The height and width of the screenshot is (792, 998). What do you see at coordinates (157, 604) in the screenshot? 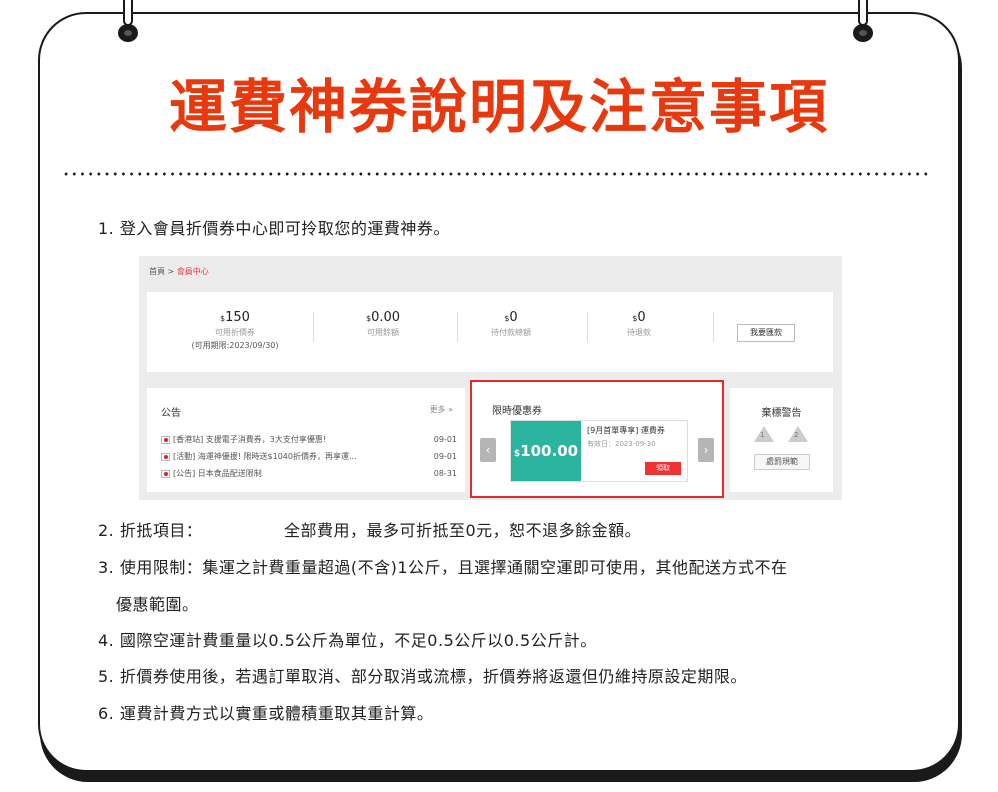
I see `item-3-cont: 優惠範圍。` at bounding box center [157, 604].